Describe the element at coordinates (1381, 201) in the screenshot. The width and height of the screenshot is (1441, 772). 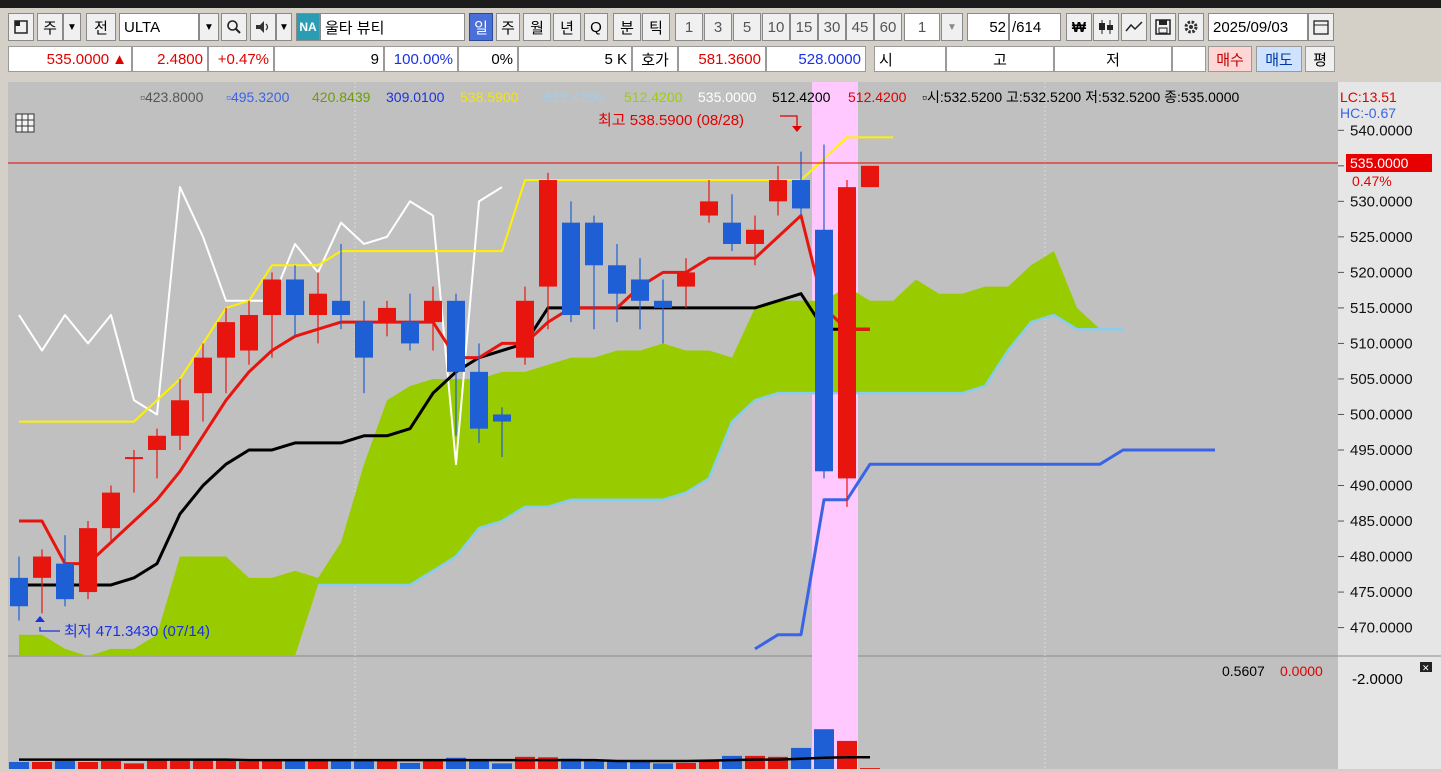
I see `y-tick-label: 530.0000` at that location.